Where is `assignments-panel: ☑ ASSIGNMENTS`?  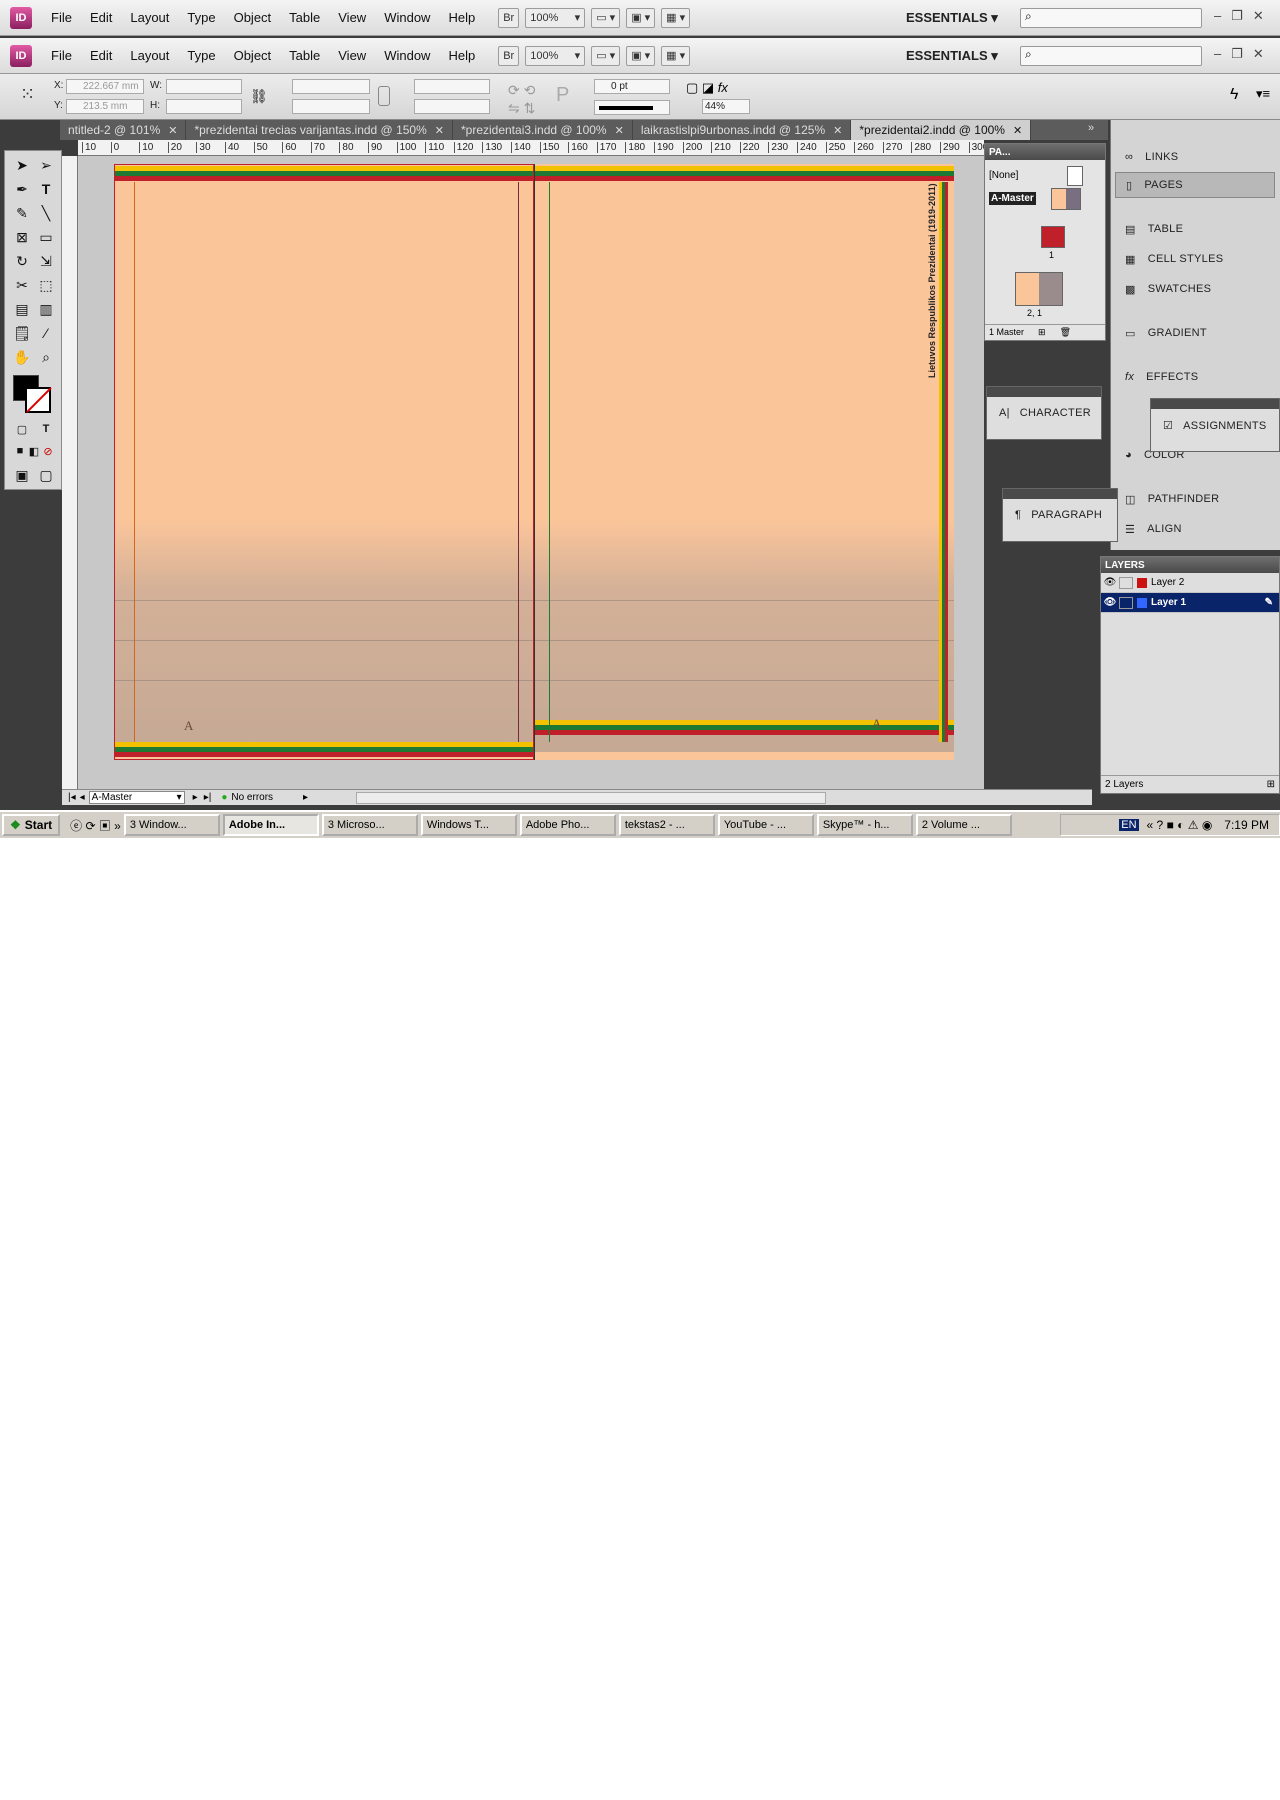 assignments-panel: ☑ ASSIGNMENTS is located at coordinates (1215, 425).